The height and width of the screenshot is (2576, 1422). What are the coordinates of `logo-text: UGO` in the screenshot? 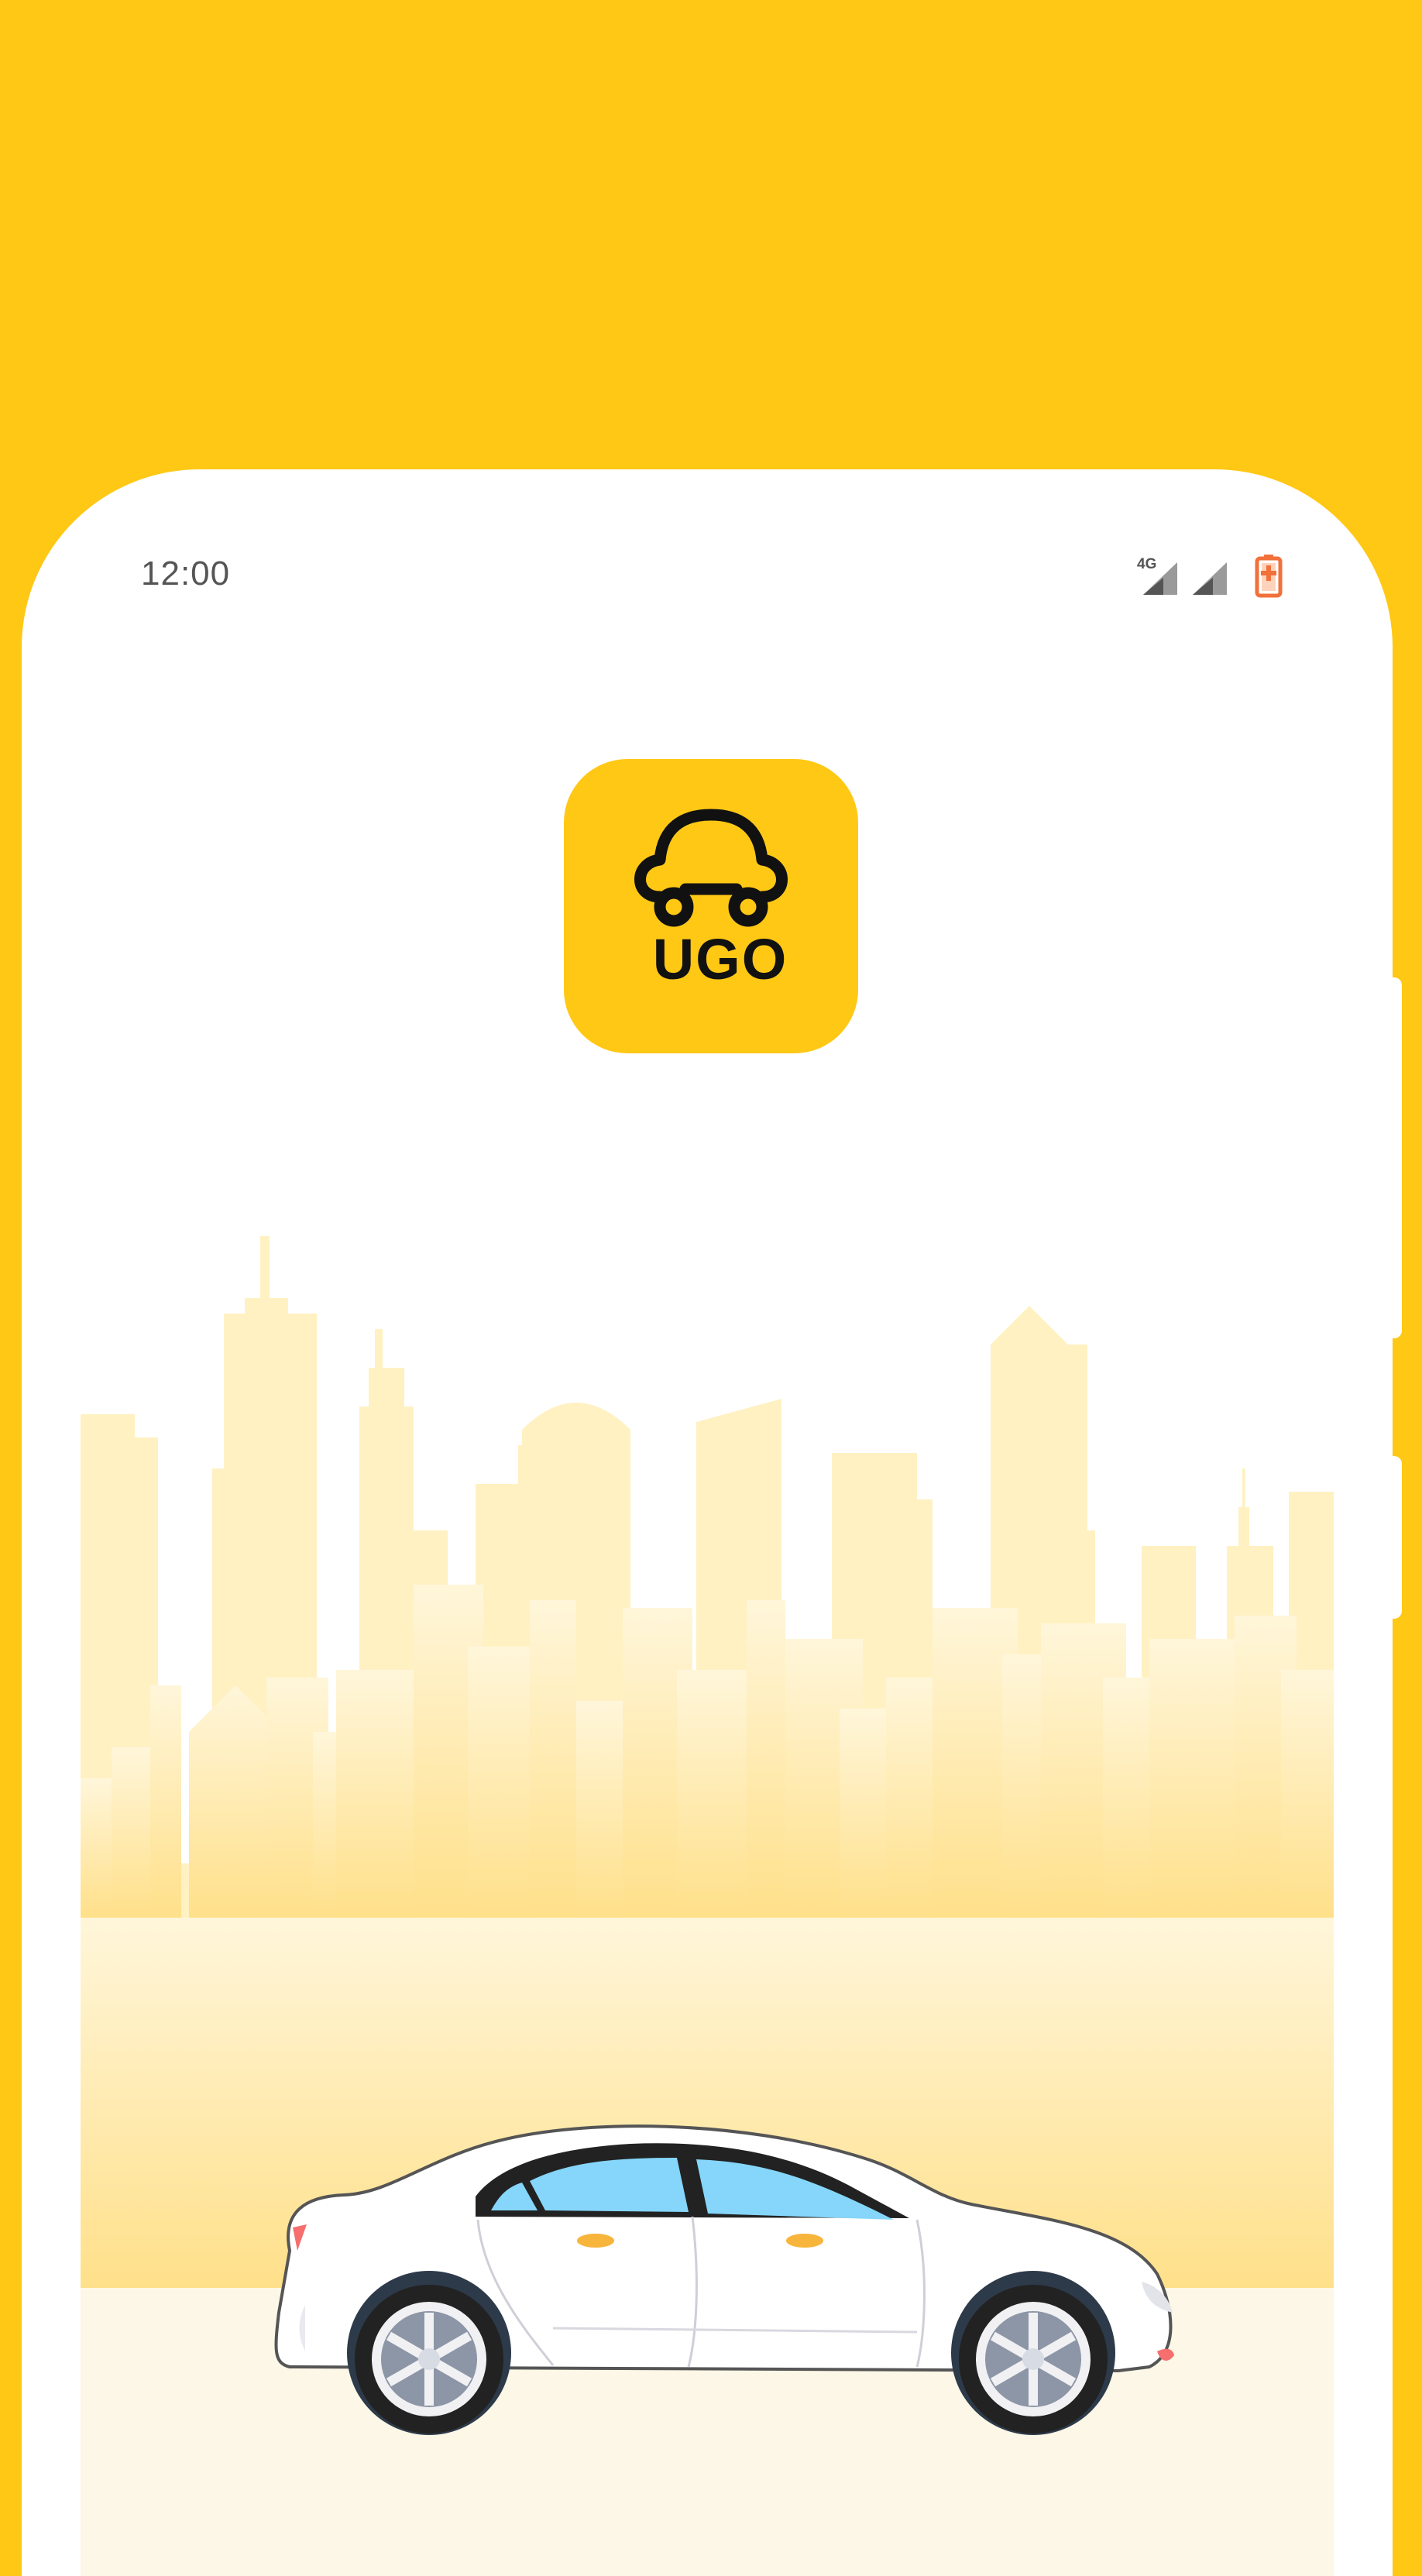 It's located at (720, 959).